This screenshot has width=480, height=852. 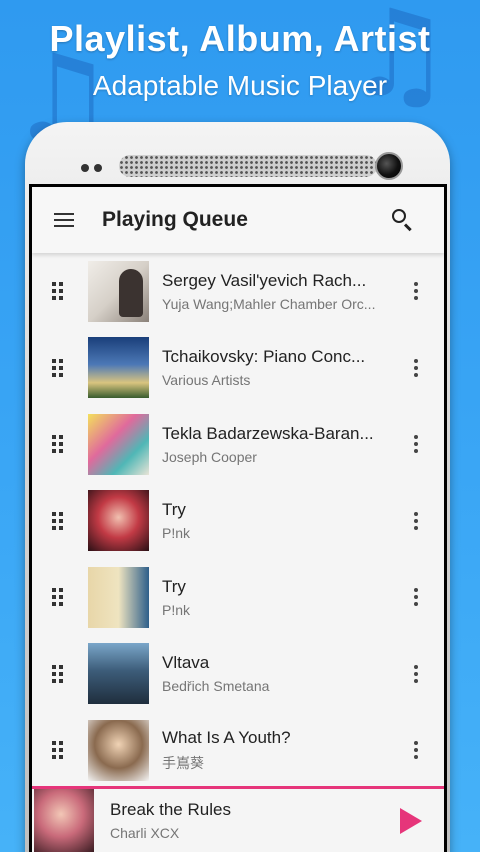 I want to click on hamburger-menu-icon, so click(x=64, y=220).